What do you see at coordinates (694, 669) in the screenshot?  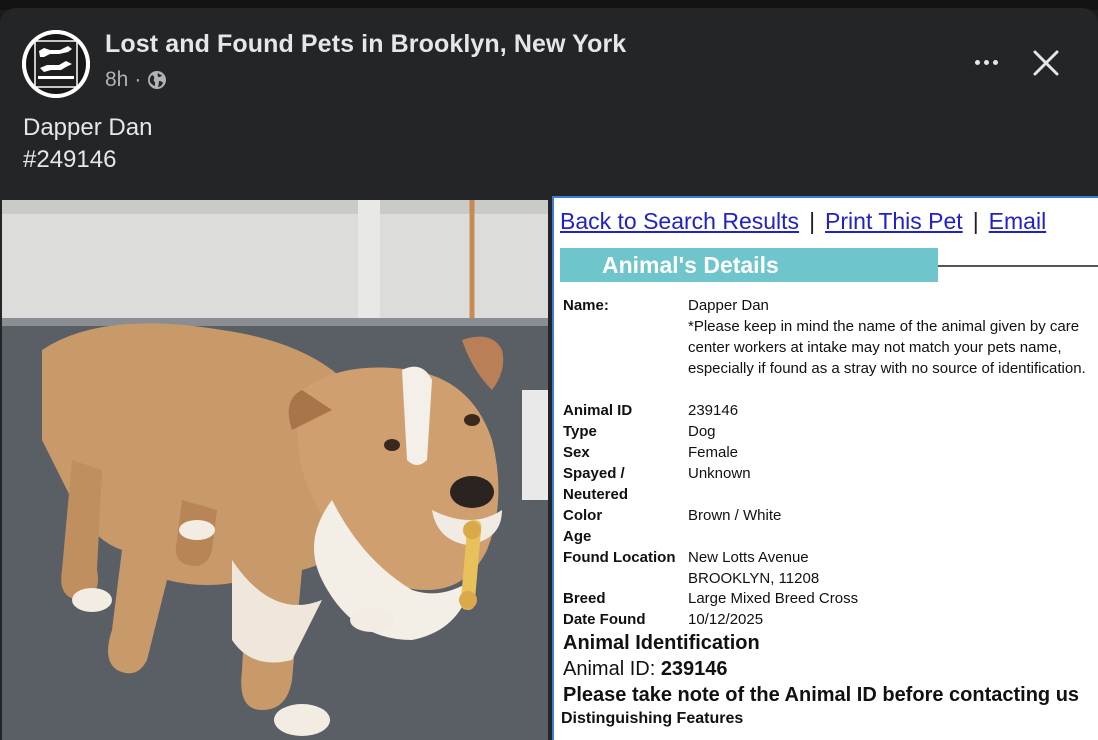 I see `identification-id-value: 239146` at bounding box center [694, 669].